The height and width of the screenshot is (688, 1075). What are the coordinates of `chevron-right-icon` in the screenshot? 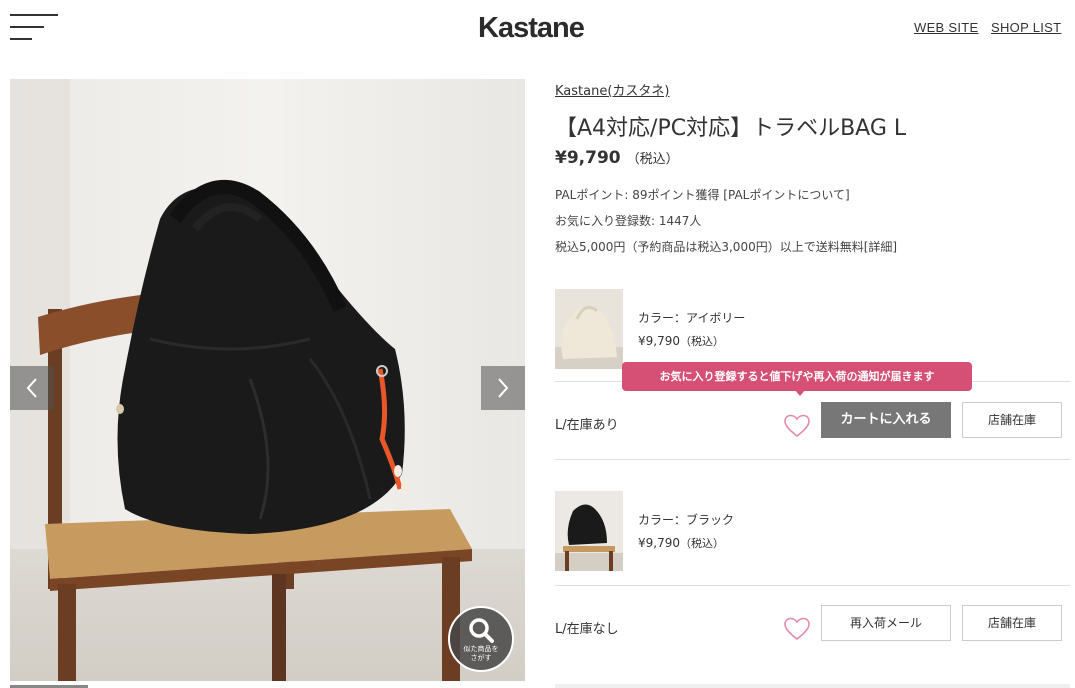 It's located at (503, 388).